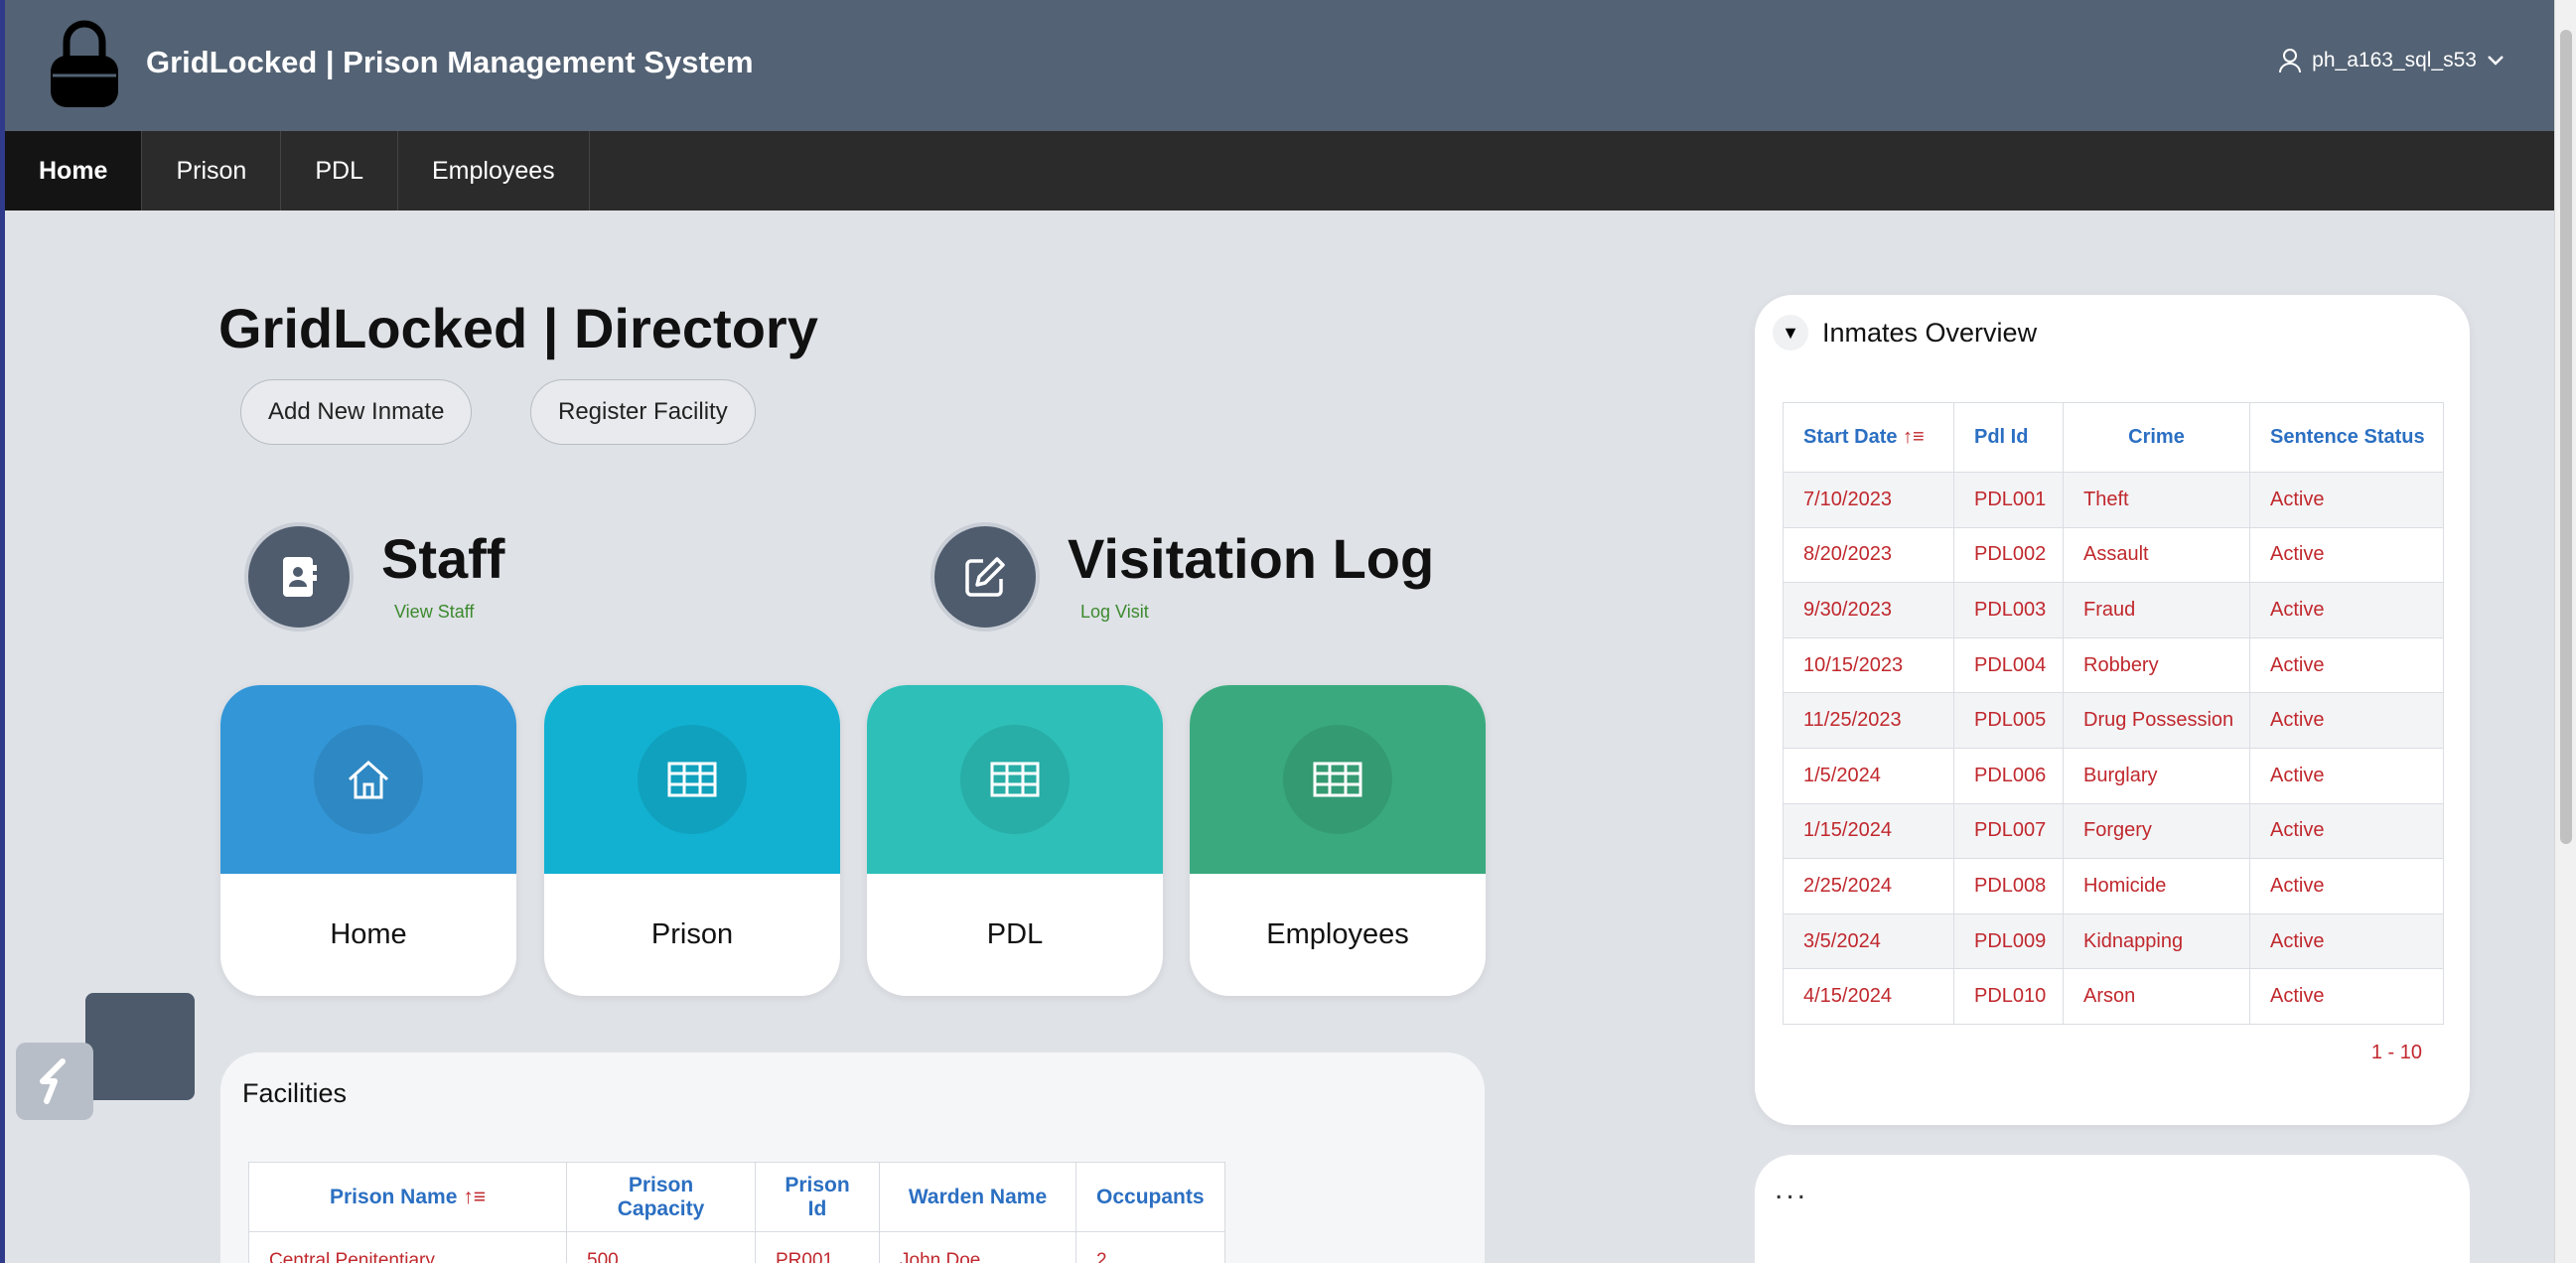 This screenshot has height=1263, width=2576. Describe the element at coordinates (2009, 438) in the screenshot. I see `col-pdl-id: Pdl Id` at that location.